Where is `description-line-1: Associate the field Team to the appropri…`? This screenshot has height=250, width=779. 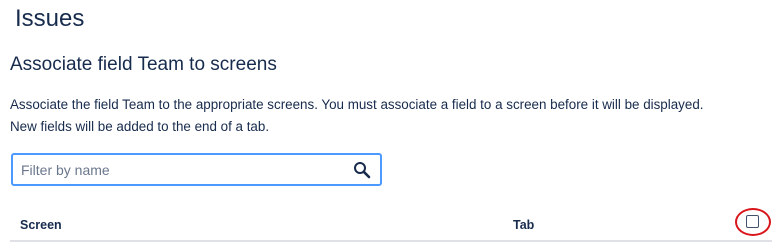 description-line-1: Associate the field Team to the appropri… is located at coordinates (357, 104).